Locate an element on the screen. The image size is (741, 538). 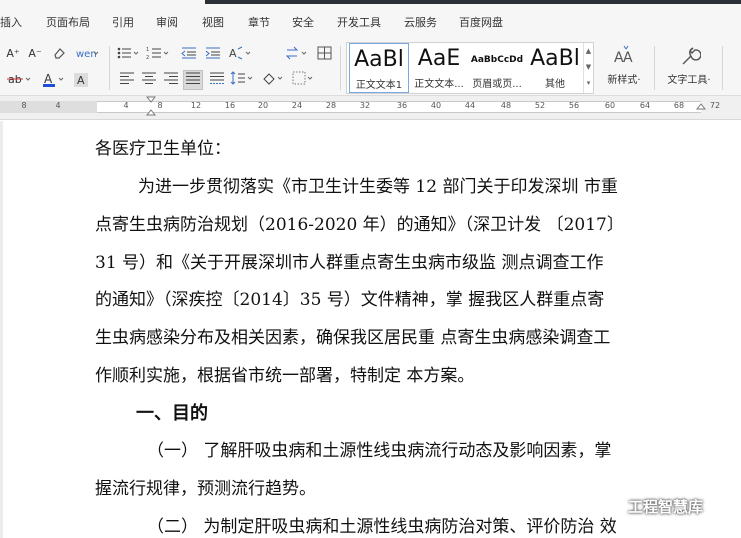
ruler-number: 56 is located at coordinates (574, 105).